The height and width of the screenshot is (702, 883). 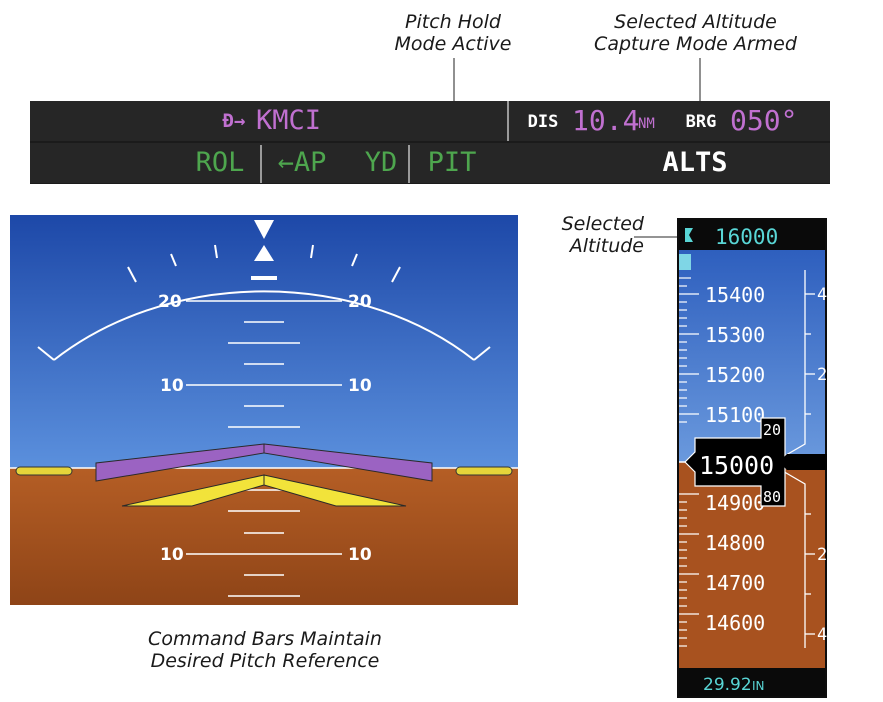 What do you see at coordinates (685, 262) in the screenshot?
I see `altitude-bug-on-tape` at bounding box center [685, 262].